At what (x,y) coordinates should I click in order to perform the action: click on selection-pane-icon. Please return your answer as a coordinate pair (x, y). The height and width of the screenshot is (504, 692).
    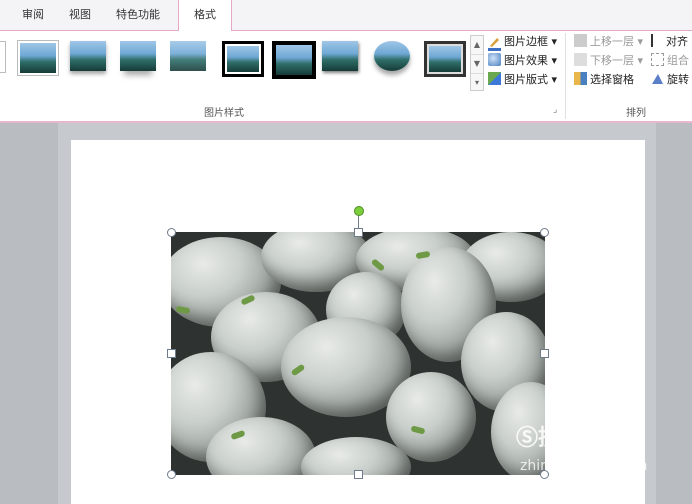
    Looking at the image, I should click on (580, 78).